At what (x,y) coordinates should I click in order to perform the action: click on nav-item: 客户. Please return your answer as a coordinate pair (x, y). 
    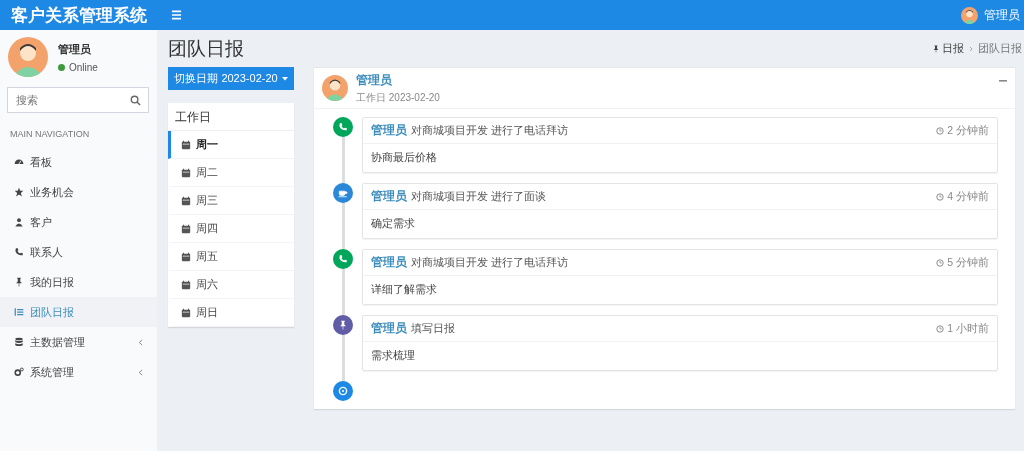
    Looking at the image, I should click on (78, 222).